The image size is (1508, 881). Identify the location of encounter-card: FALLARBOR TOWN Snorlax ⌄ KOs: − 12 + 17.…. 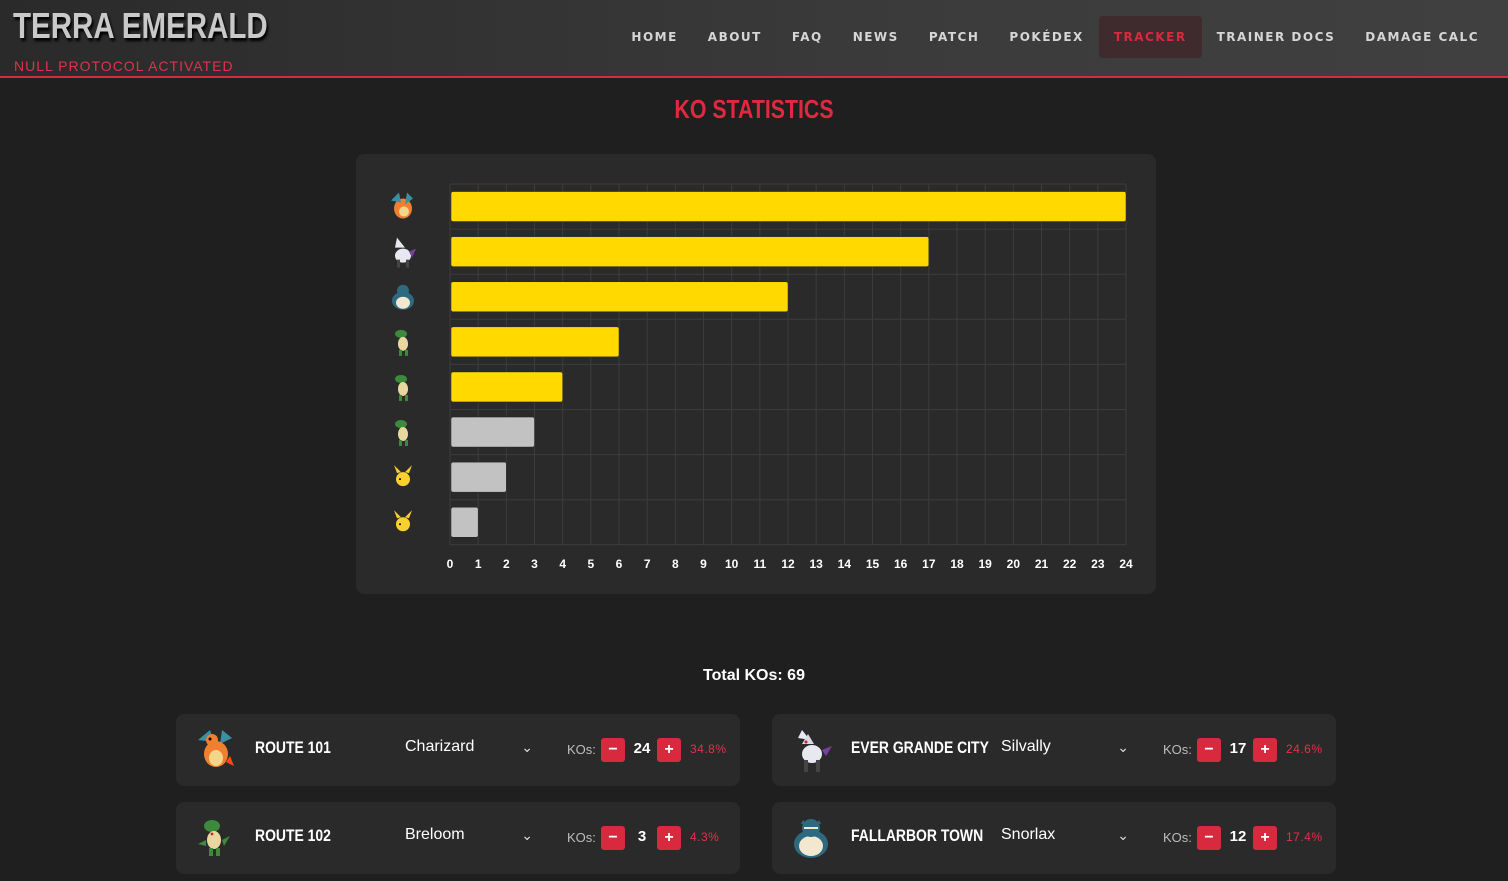
(1054, 838).